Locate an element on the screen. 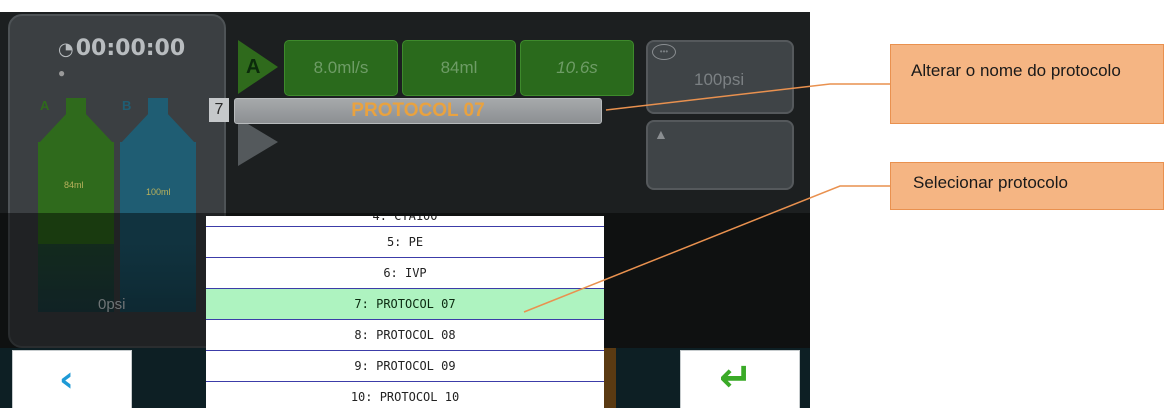 The image size is (1170, 408). confirm-button: ↵ is located at coordinates (740, 379).